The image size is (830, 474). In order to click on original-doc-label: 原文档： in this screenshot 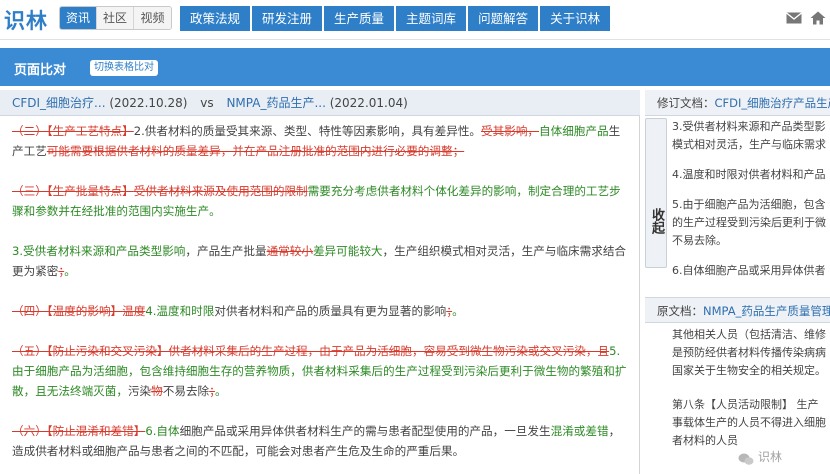, I will do `click(680, 311)`.